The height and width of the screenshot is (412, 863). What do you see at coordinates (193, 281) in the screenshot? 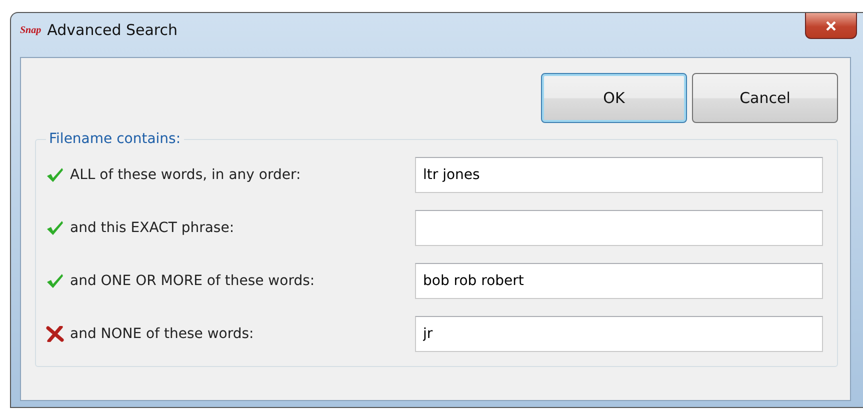
I see `field-label: and ONE OR MORE of these words:` at bounding box center [193, 281].